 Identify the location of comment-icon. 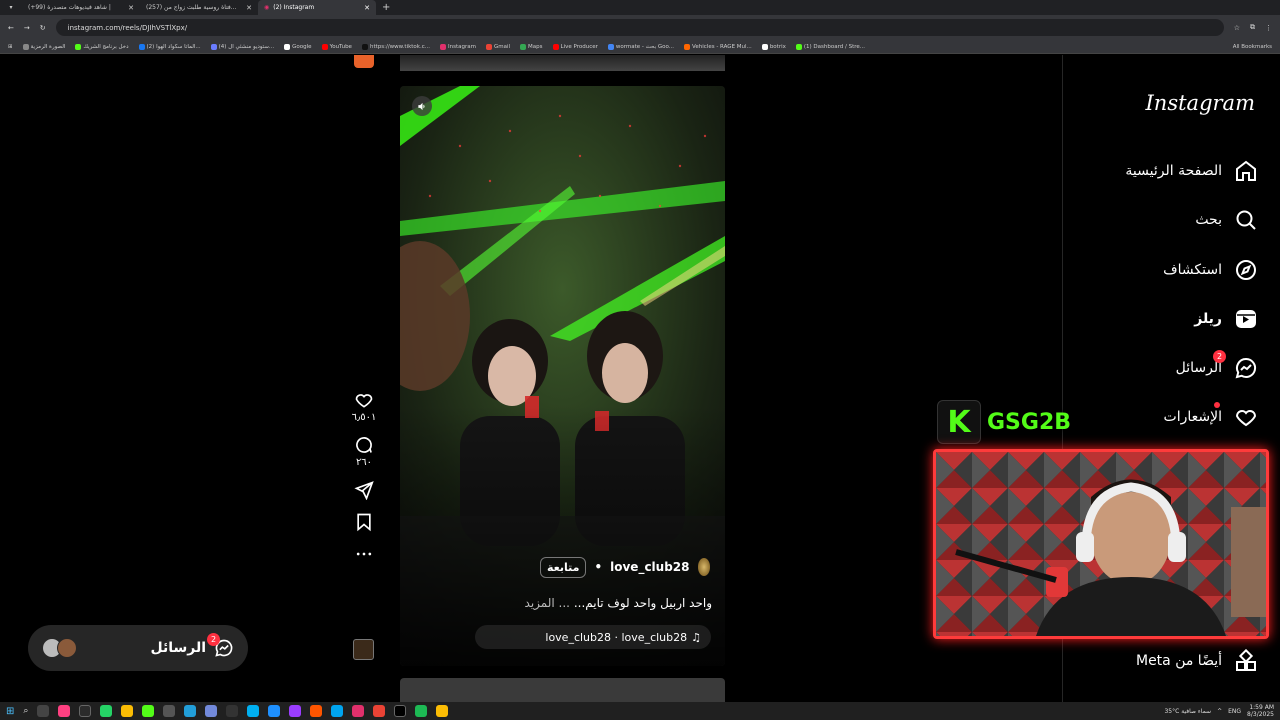
(364, 445).